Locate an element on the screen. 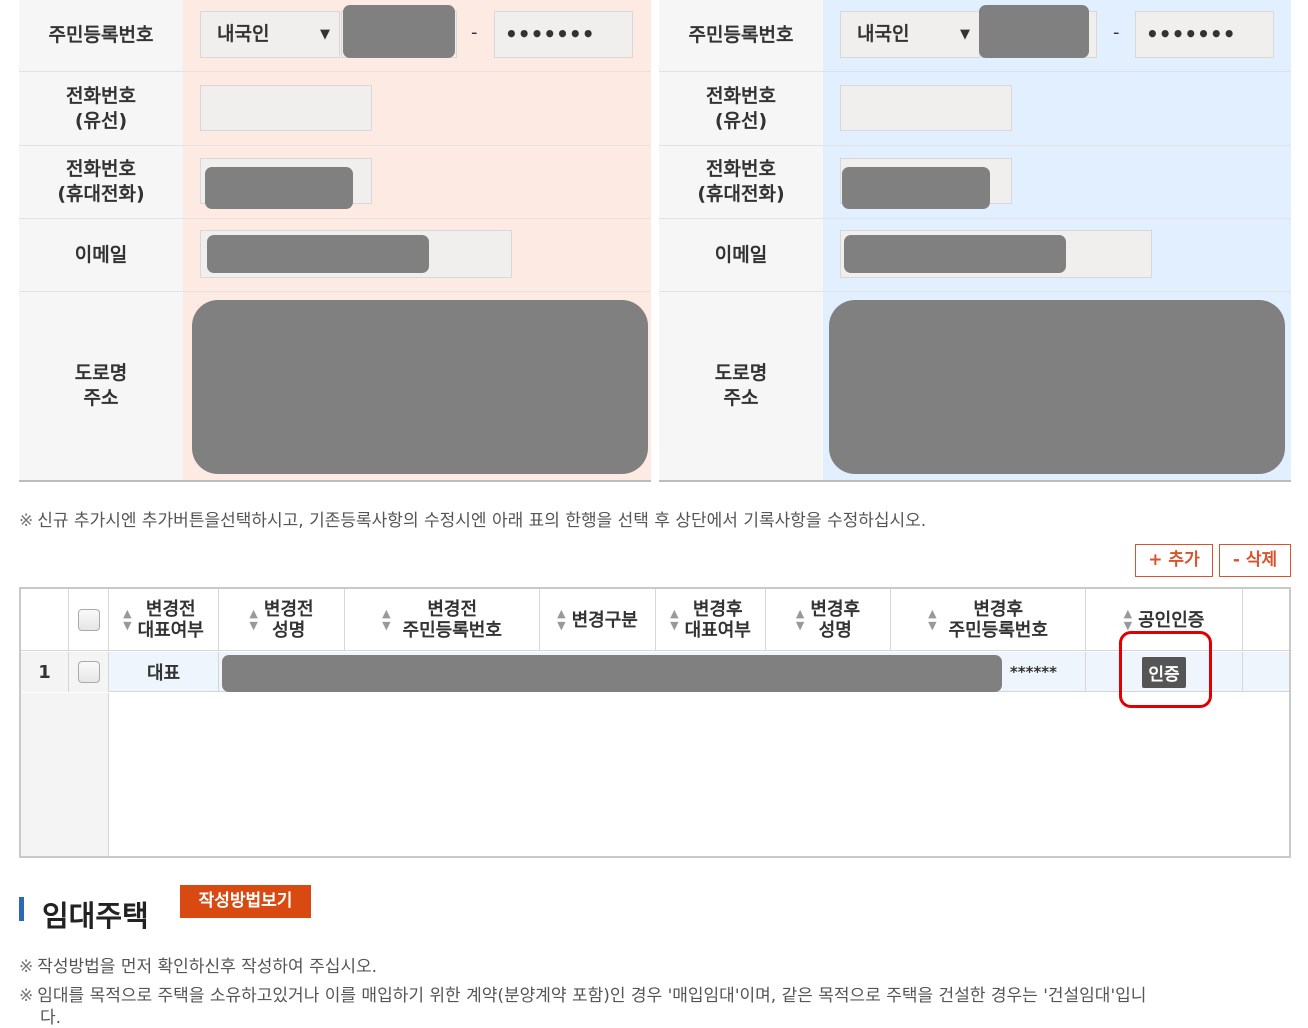 The image size is (1308, 1028). col-before-rrn: ▲ ▼ 변경전 주민등록번호 is located at coordinates (442, 620).